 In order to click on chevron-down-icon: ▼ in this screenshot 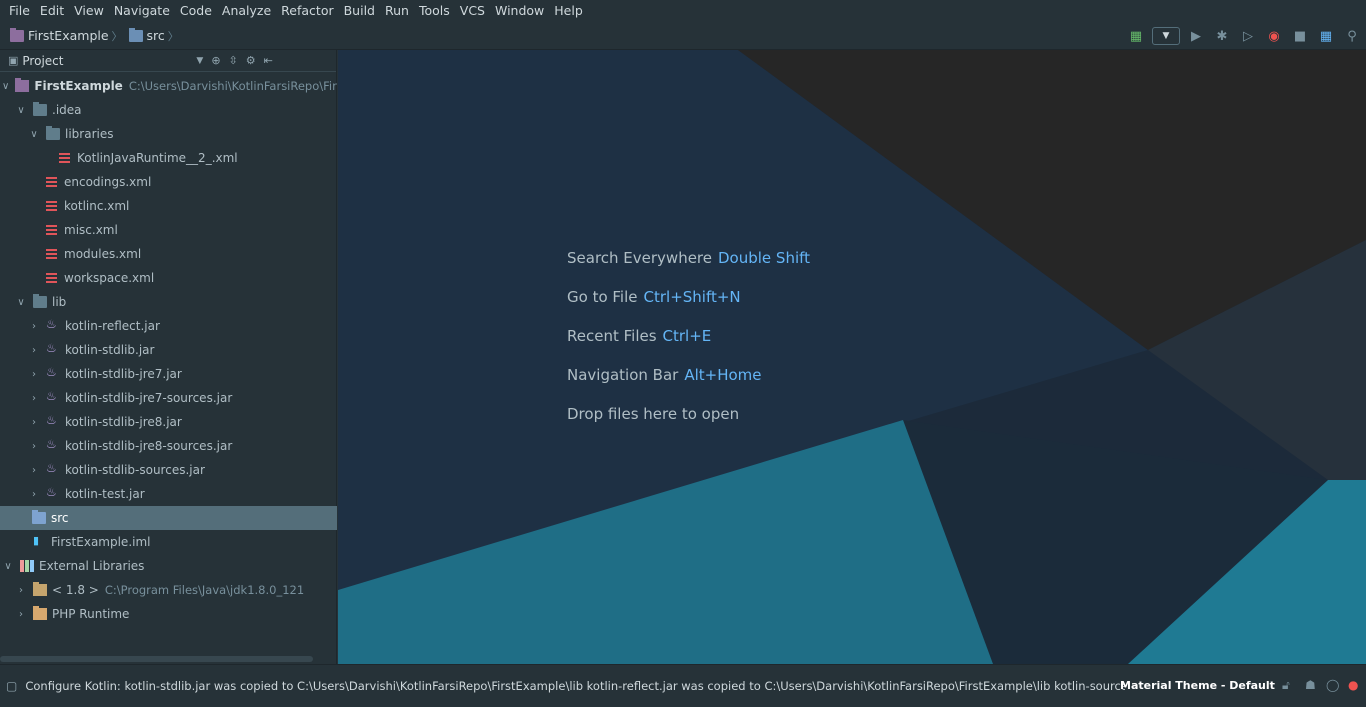, I will do `click(199, 61)`.